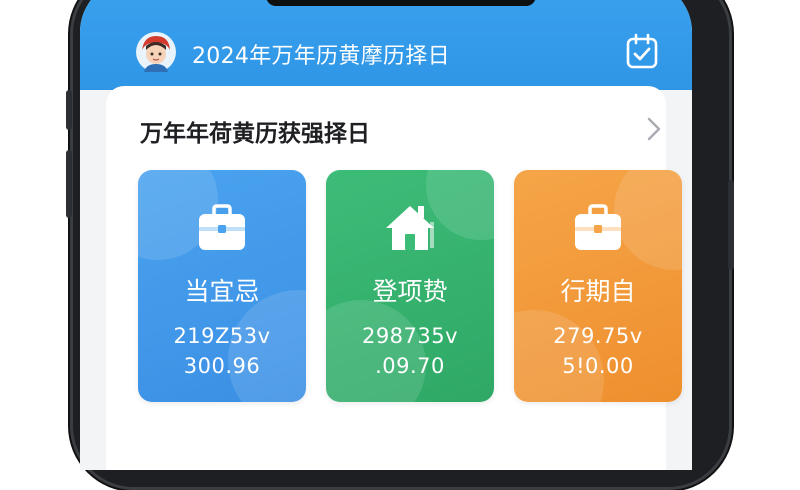 This screenshot has height=490, width=800. I want to click on phone-side-button-left, so click(69, 110).